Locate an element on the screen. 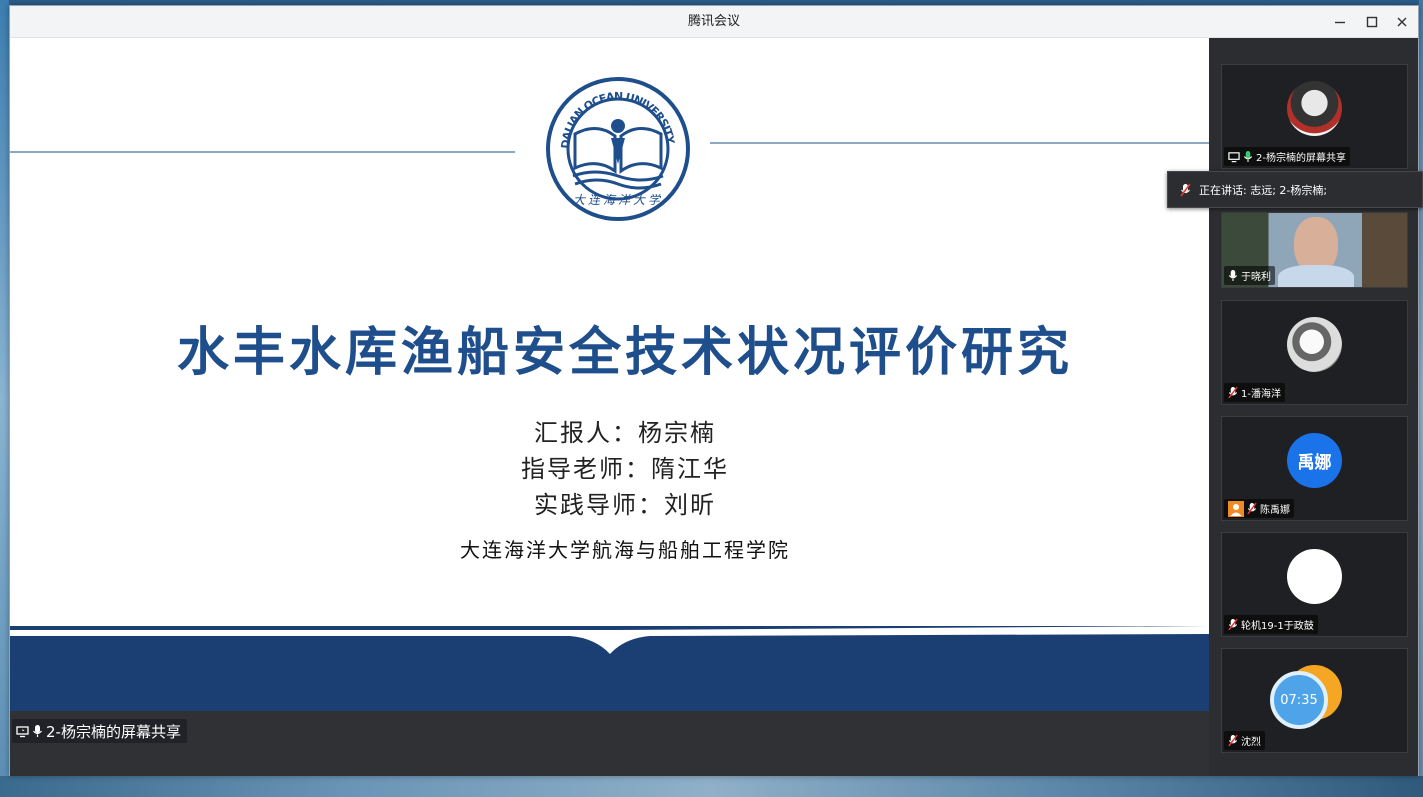  participant-tile: 07:35 沈烈 is located at coordinates (1314, 700).